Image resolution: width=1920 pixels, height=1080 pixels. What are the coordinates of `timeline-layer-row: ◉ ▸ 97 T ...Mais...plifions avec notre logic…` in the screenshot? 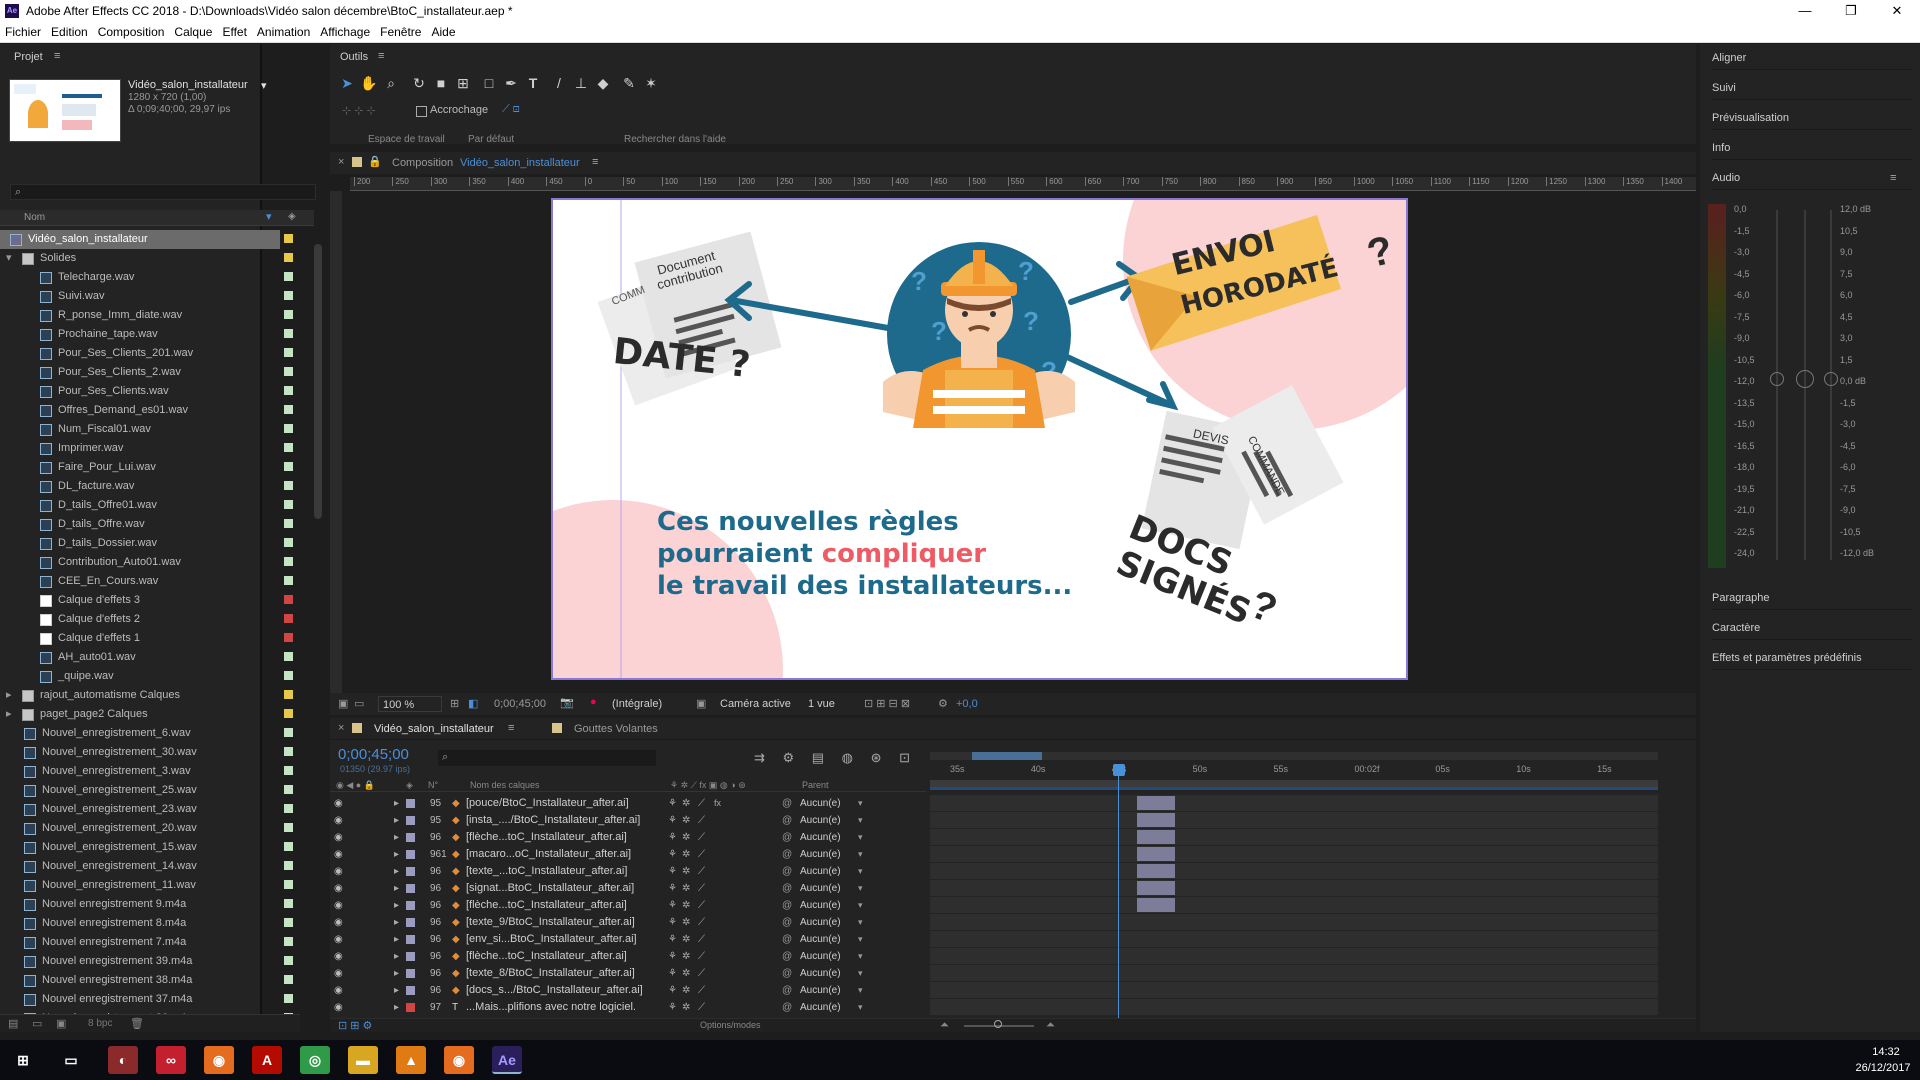 It's located at (1013, 1007).